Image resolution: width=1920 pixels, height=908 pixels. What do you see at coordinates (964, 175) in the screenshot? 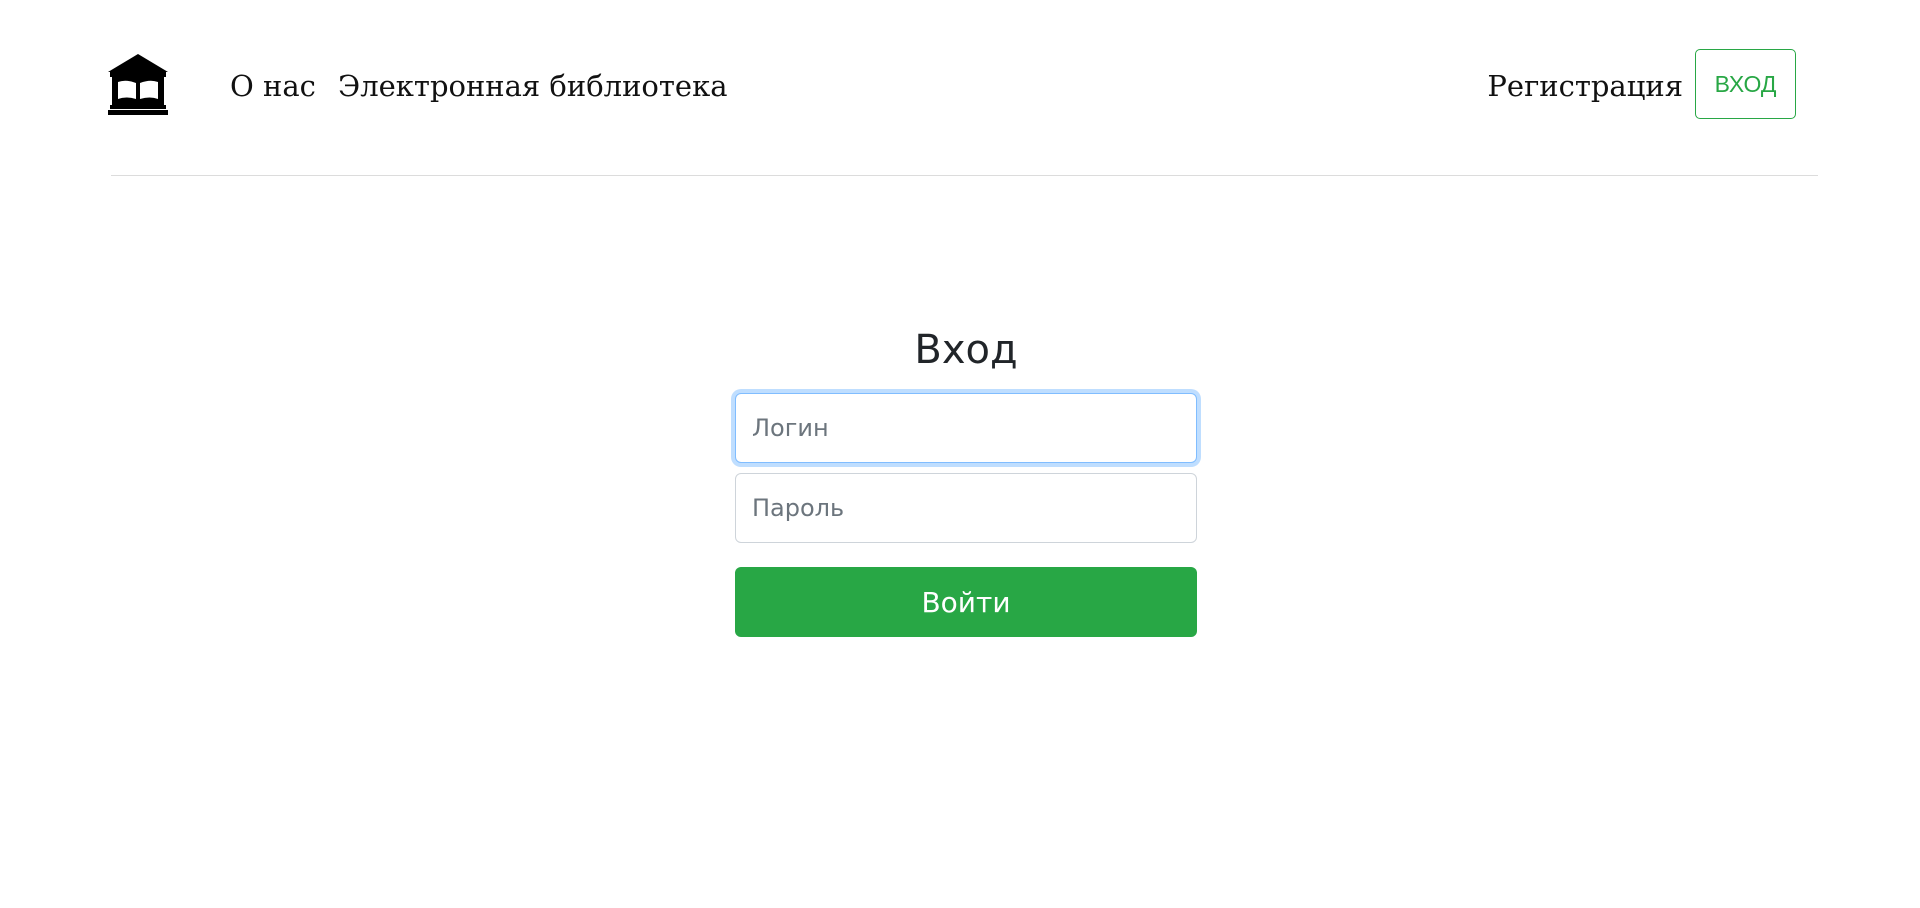
I see `header-divider` at bounding box center [964, 175].